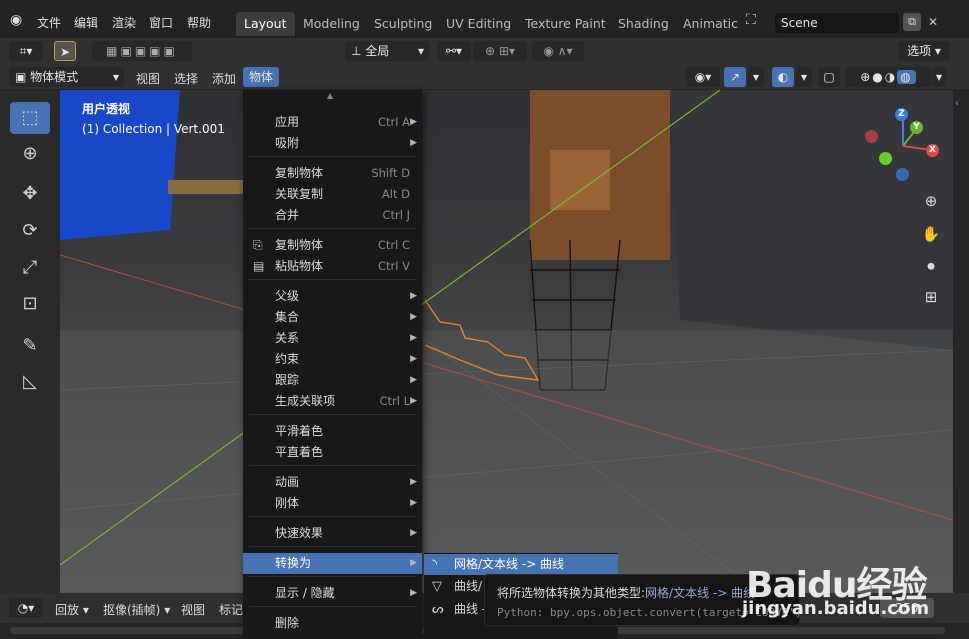 Image resolution: width=969 pixels, height=639 pixels. I want to click on zoom-icon: ⊕, so click(931, 201).